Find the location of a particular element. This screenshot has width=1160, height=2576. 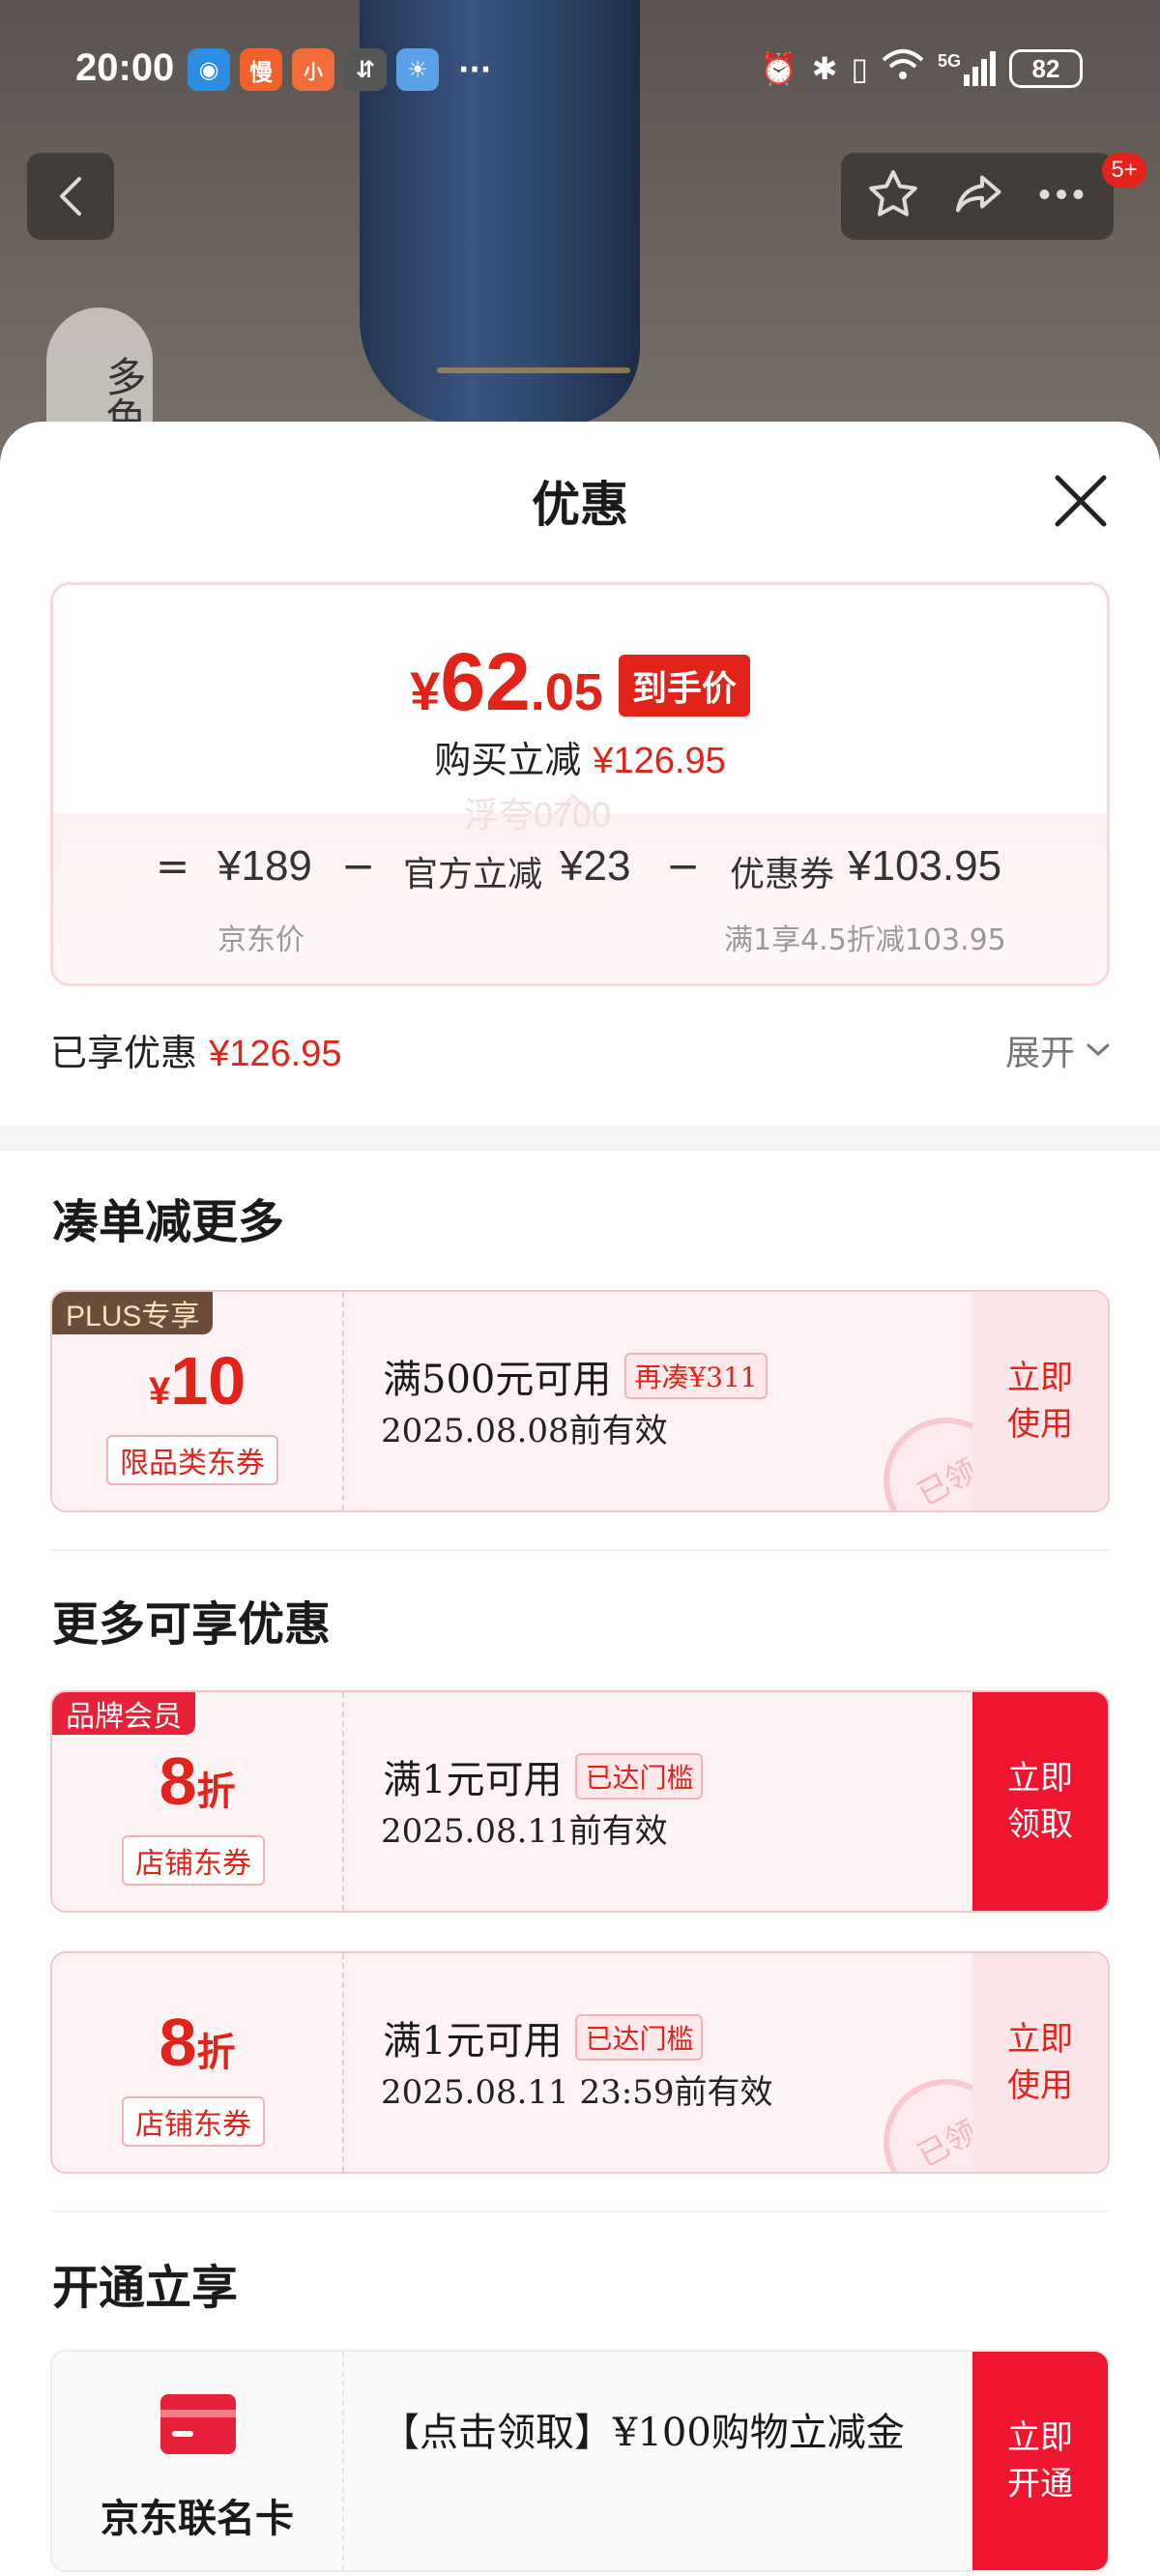

section-divider is located at coordinates (580, 1138).